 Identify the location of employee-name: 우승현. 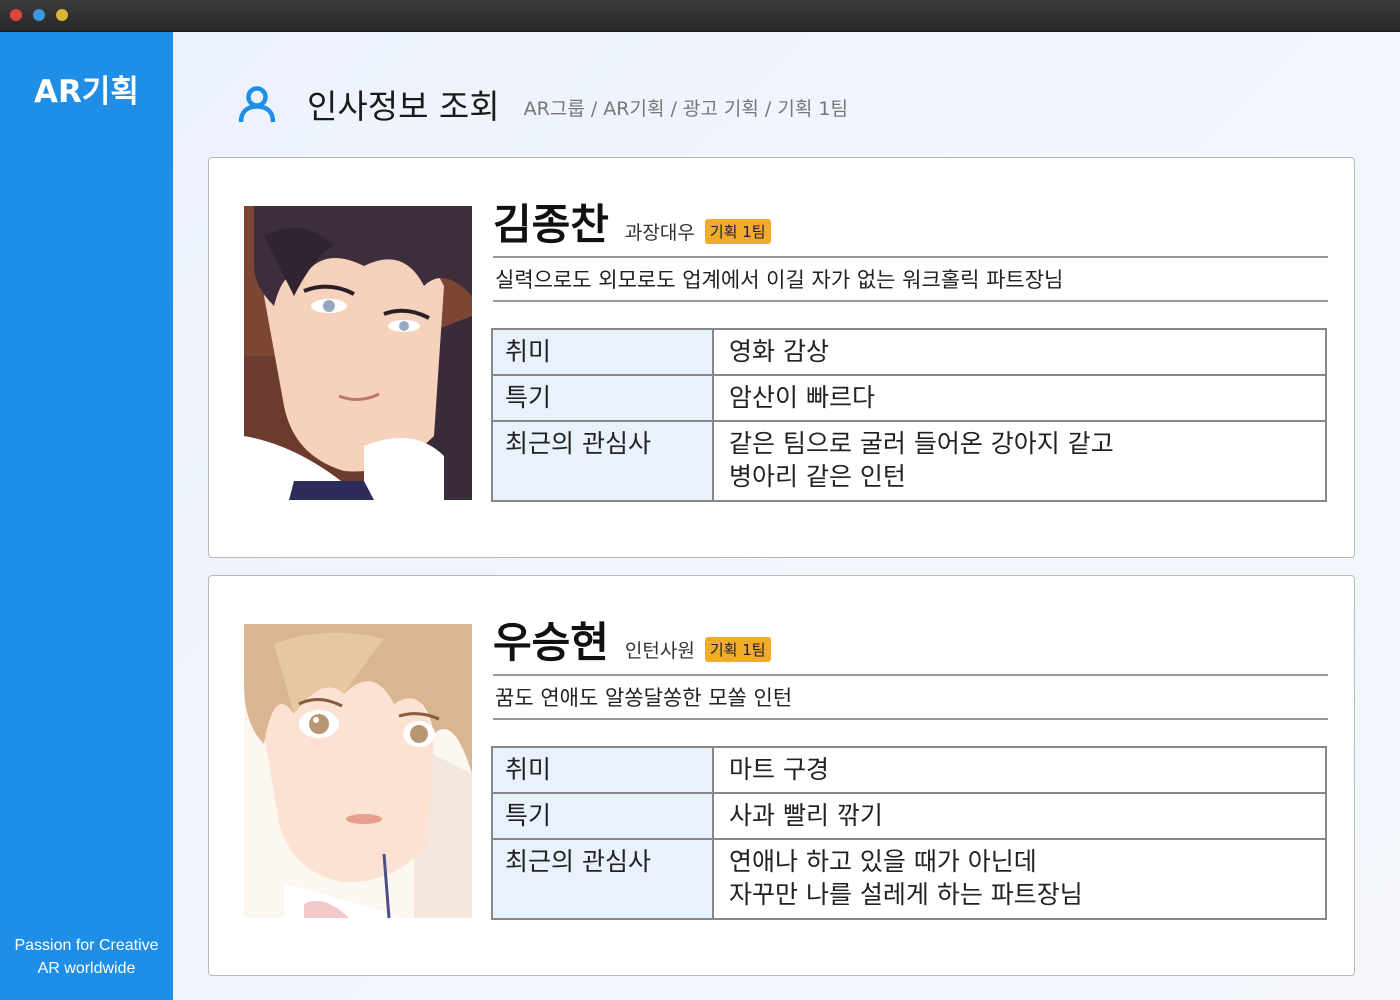
(551, 642).